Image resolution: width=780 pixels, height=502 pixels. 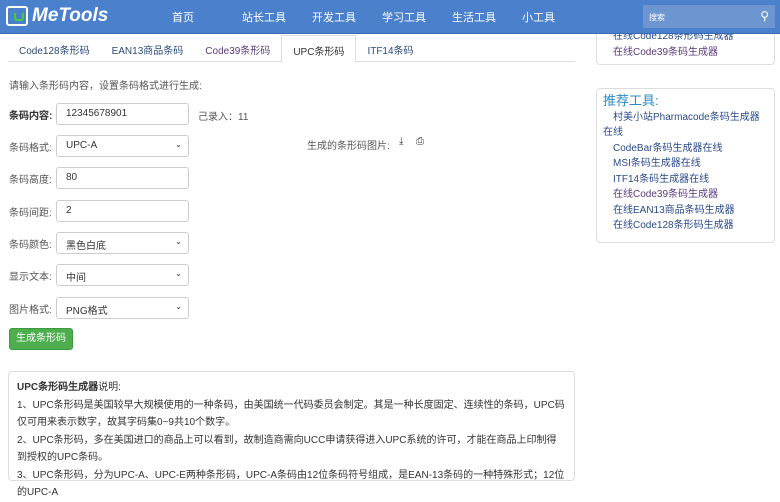 What do you see at coordinates (420, 141) in the screenshot?
I see `print-icon: ⎙` at bounding box center [420, 141].